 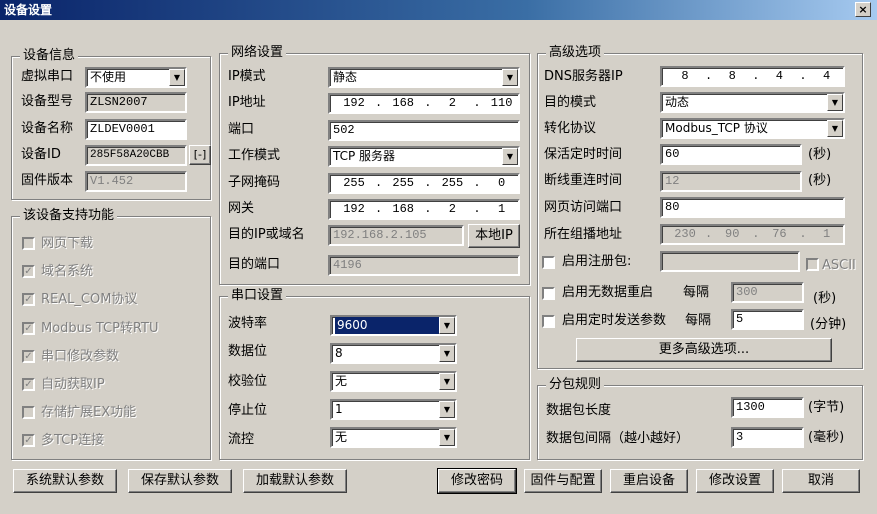 I want to click on dest-ip-field: 192.168.2.105, so click(x=396, y=235).